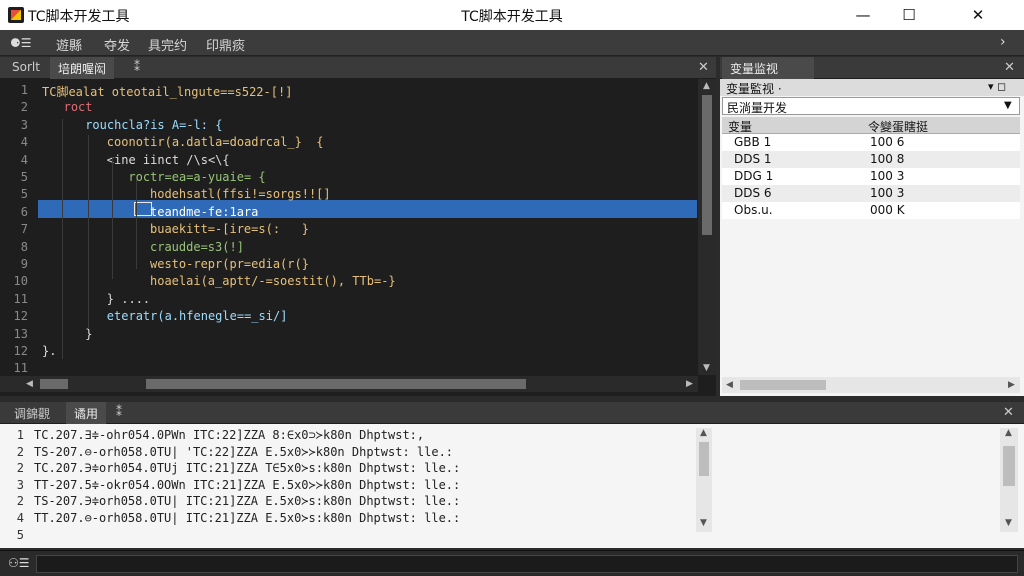 The width and height of the screenshot is (1024, 576). I want to click on variable-value: 000 K, so click(887, 210).